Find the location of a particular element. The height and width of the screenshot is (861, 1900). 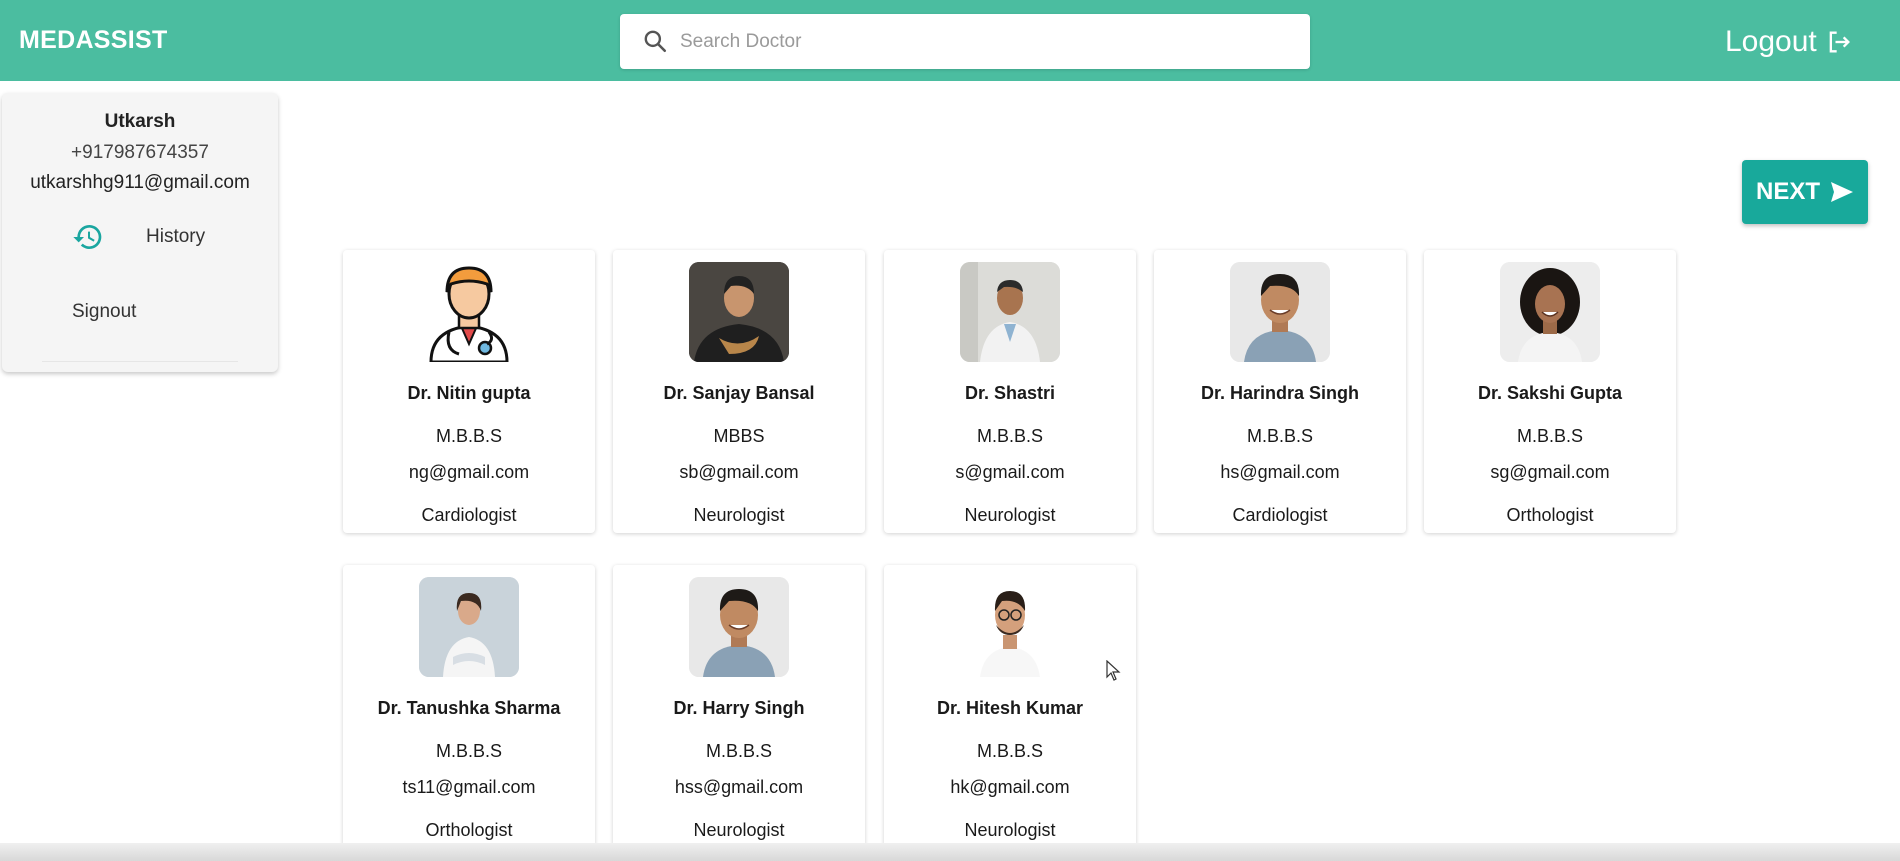

doctor-name: Dr. Harry Singh is located at coordinates (739, 708).